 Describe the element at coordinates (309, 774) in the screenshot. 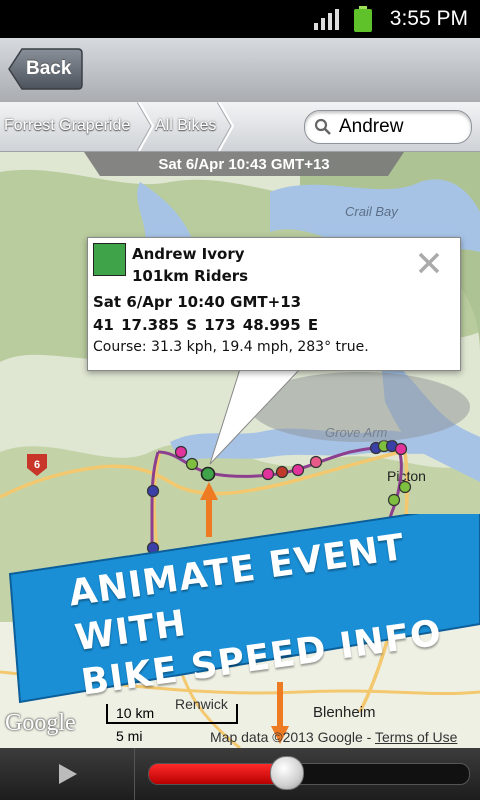

I see `timeline-slider` at that location.